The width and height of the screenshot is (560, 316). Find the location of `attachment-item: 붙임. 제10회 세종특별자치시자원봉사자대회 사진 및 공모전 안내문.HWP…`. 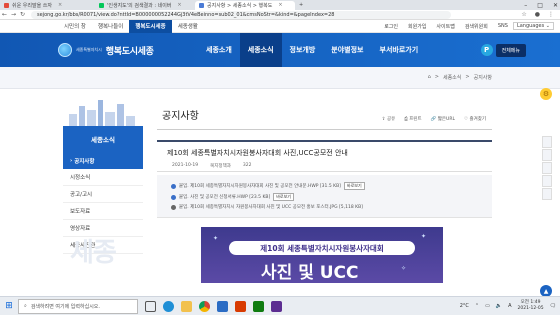

attachment-item: 붙임. 제10회 세종특별자치시자원봉사자대회 사진 및 공모전 안내문.HWP… is located at coordinates (268, 186).